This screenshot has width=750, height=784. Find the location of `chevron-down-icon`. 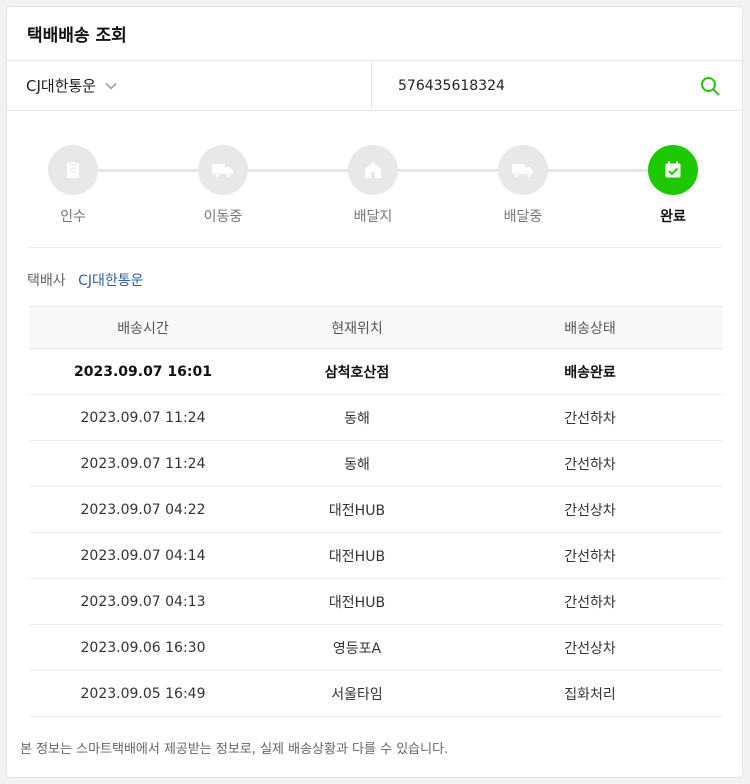

chevron-down-icon is located at coordinates (111, 86).